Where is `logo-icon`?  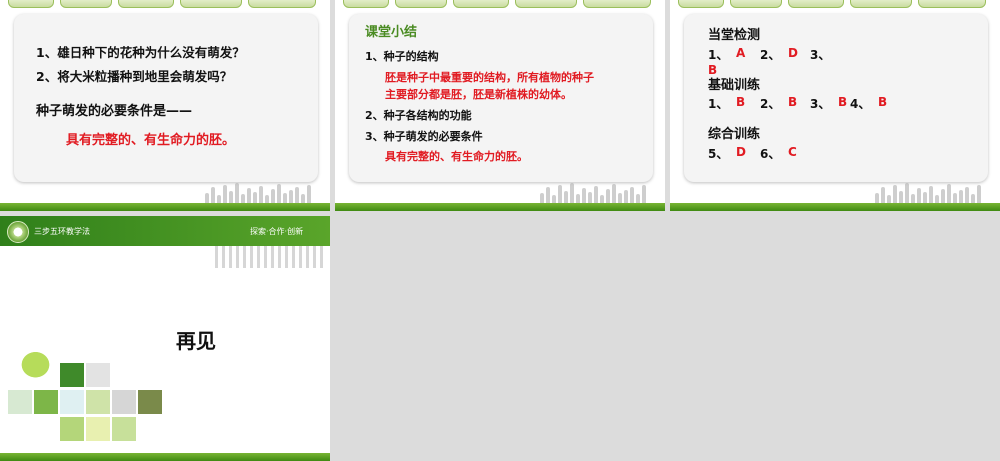
logo-icon is located at coordinates (18, 232).